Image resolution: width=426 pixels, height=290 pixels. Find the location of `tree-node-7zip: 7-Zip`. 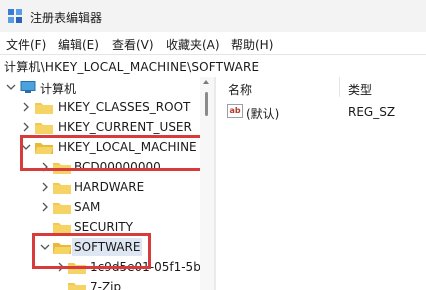

tree-node-7zip: 7-Zip is located at coordinates (100, 283).